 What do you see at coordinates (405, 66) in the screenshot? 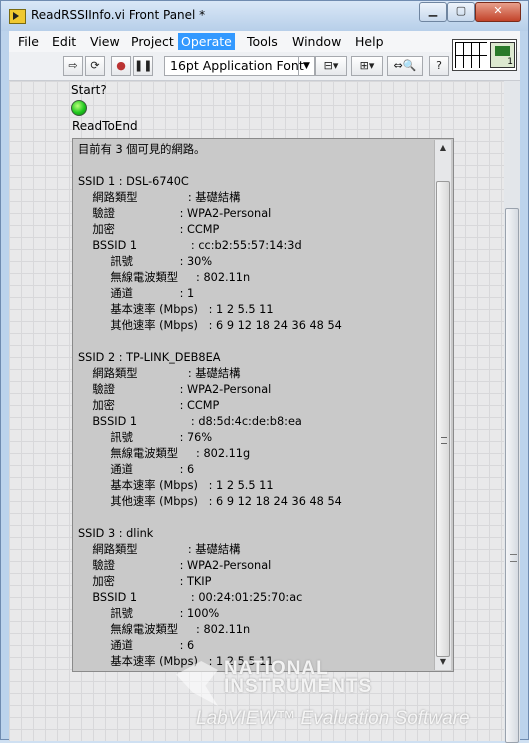
I see `resize-objects-icon: ⇔🔍` at bounding box center [405, 66].